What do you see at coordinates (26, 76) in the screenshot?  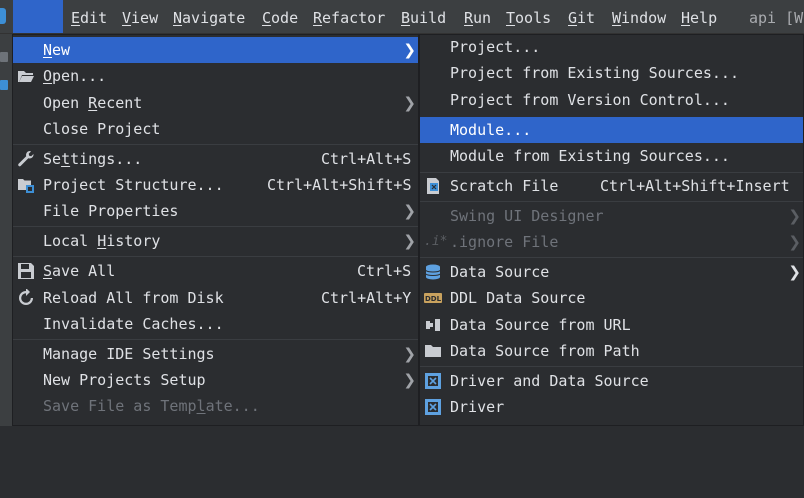 I see `folder-open-icon` at bounding box center [26, 76].